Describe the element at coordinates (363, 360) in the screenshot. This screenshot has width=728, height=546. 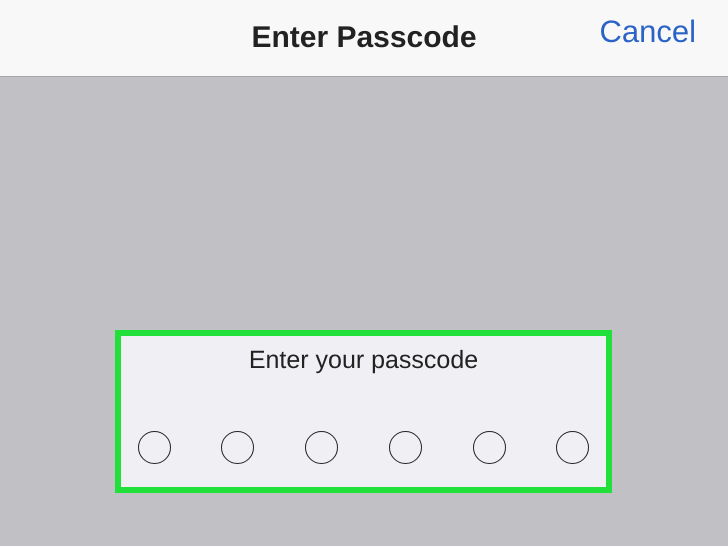
I see `passcode-prompt: Enter your passcode` at that location.